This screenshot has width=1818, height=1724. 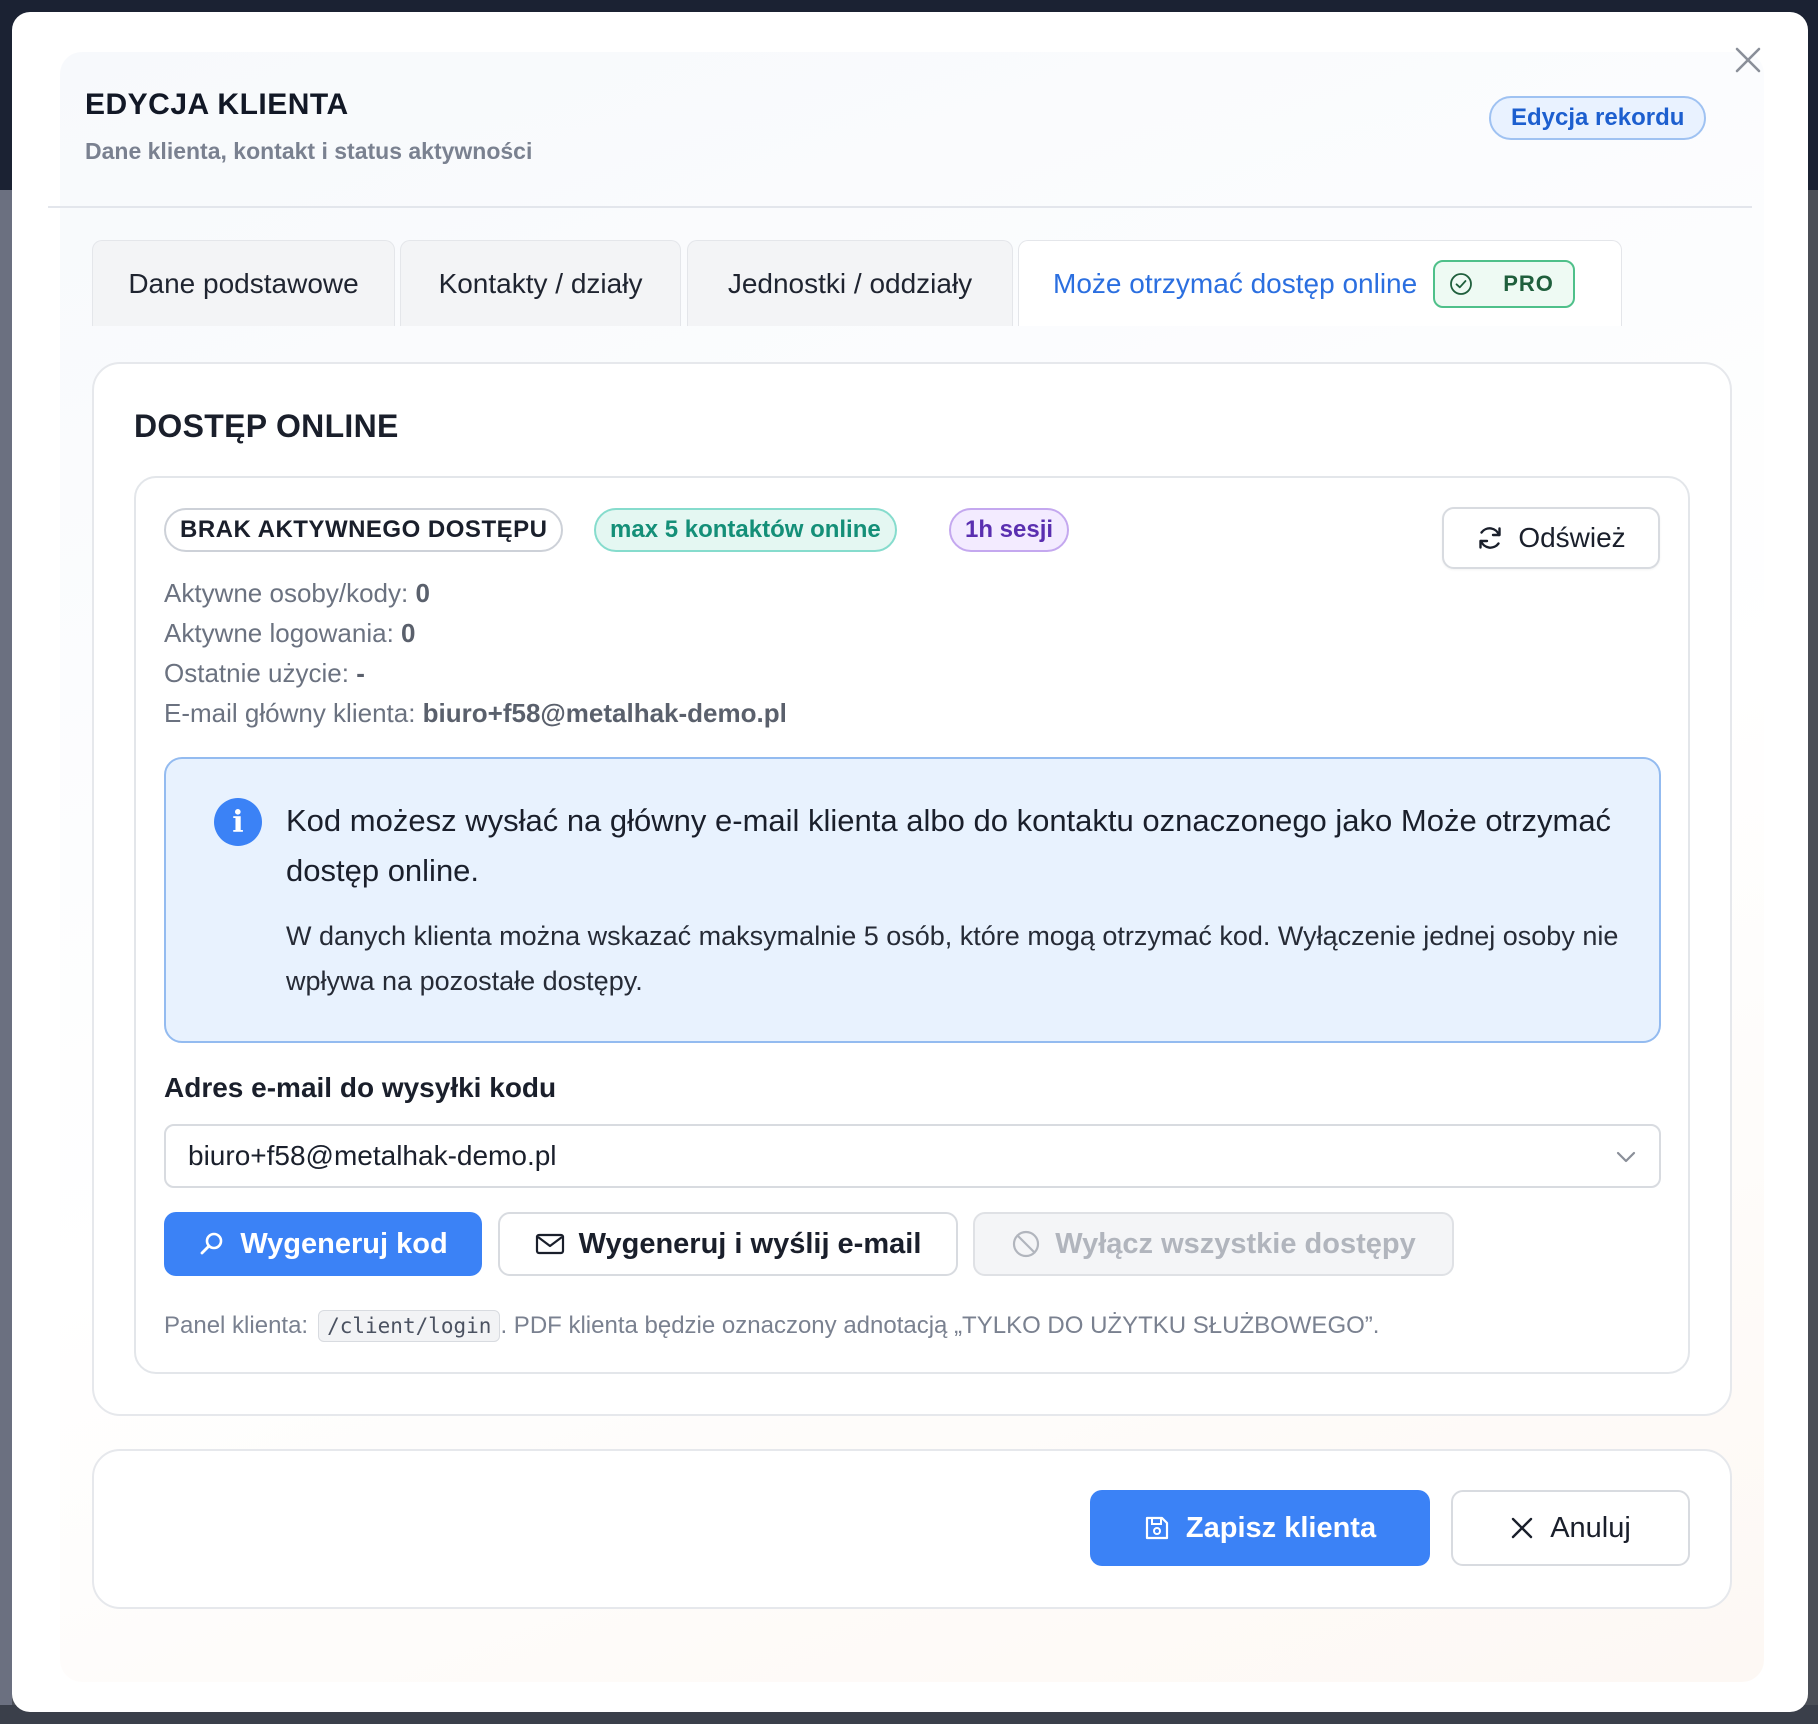 I want to click on footnote-prefix: Panel klienta:, so click(x=236, y=1325).